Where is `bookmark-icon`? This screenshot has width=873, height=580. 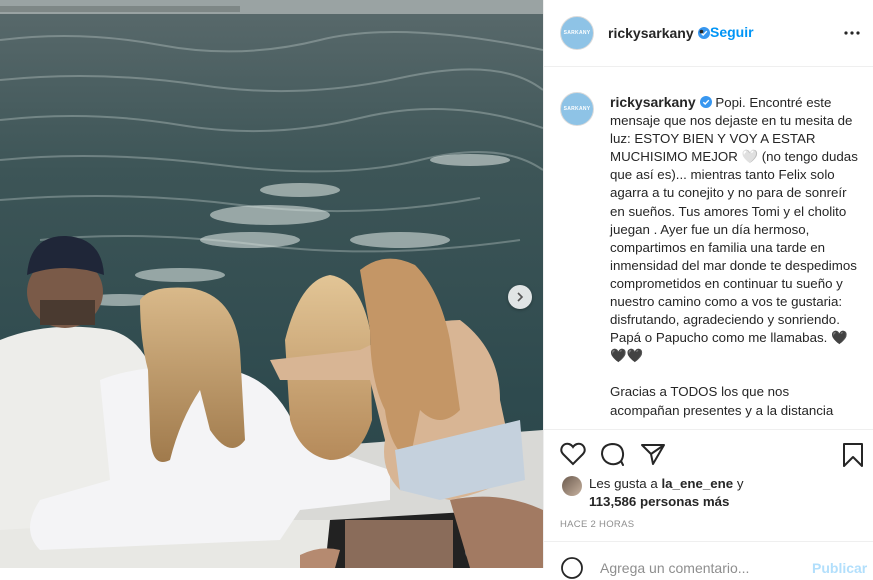
bookmark-icon is located at coordinates (853, 455).